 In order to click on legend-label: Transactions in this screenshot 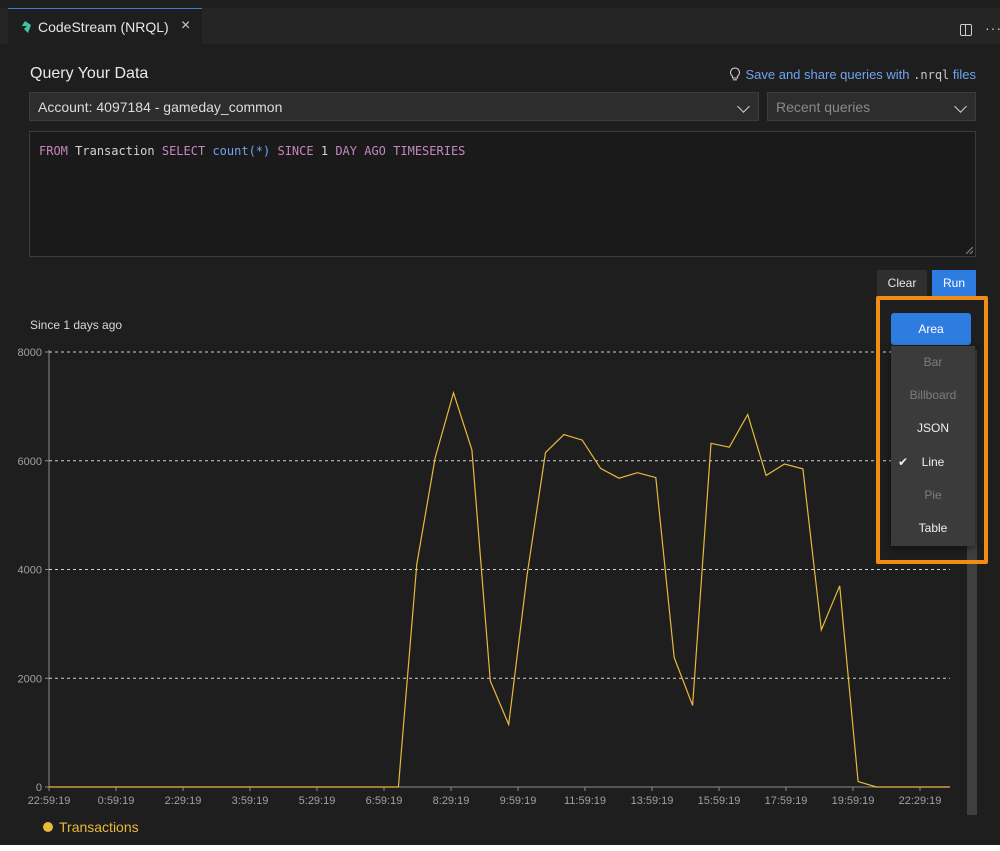, I will do `click(99, 827)`.